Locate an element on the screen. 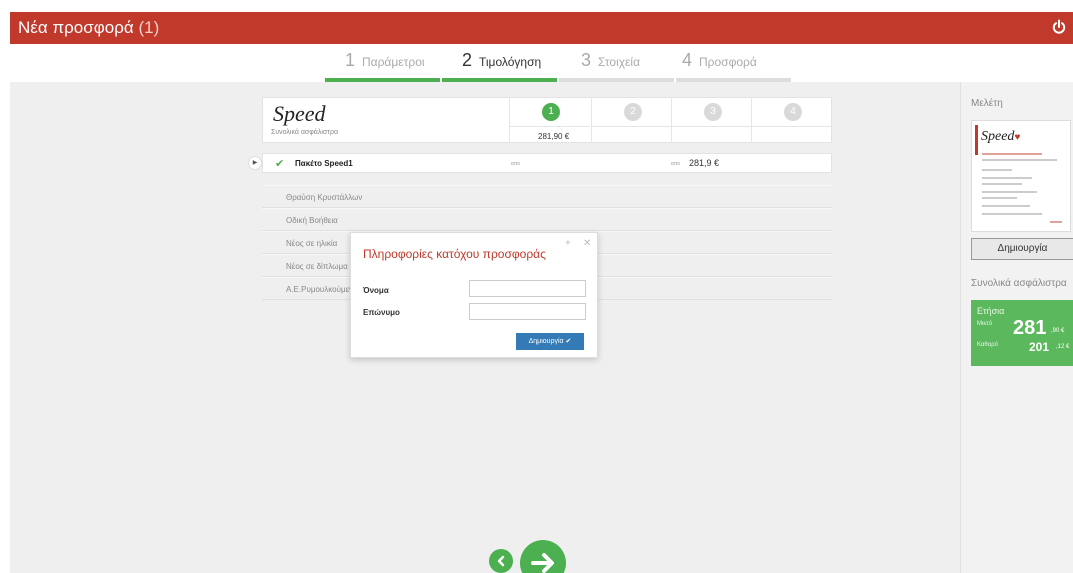 Image resolution: width=1073 pixels, height=573 pixels. arrow-left-icon is located at coordinates (501, 561).